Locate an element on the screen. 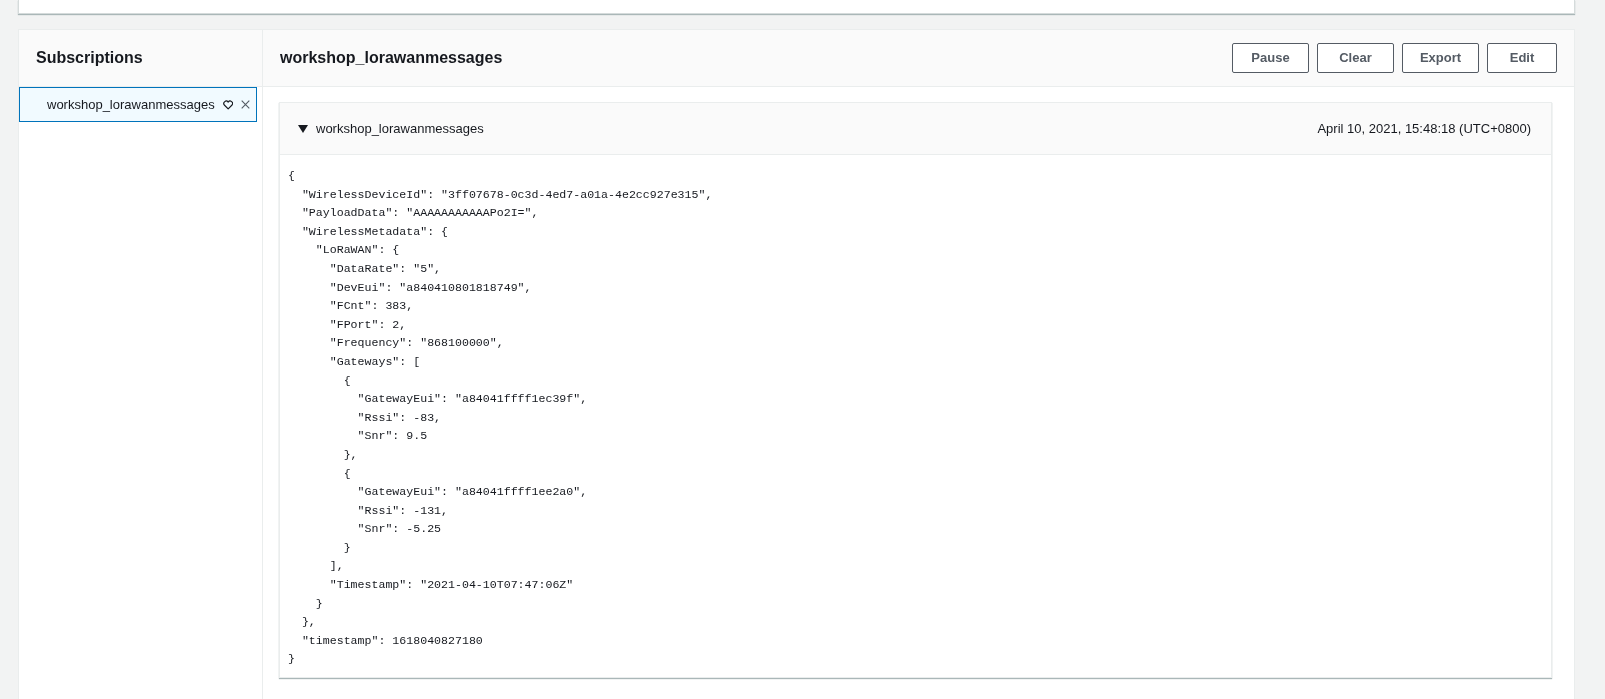  code-line: "Snr": 9.5 is located at coordinates (392, 436).